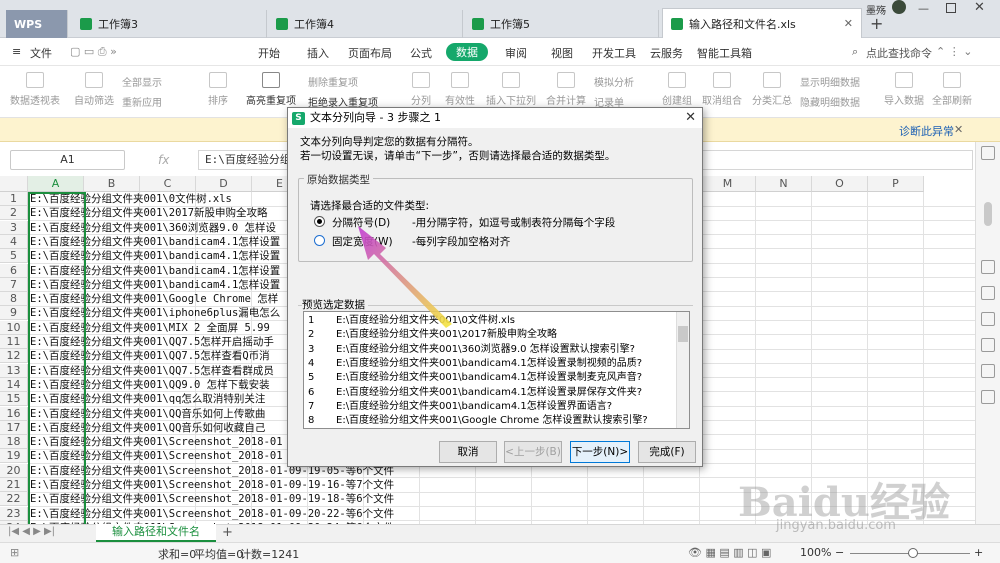 Image resolution: width=1000 pixels, height=563 pixels. Describe the element at coordinates (14, 327) in the screenshot. I see `row-header: 10` at that location.